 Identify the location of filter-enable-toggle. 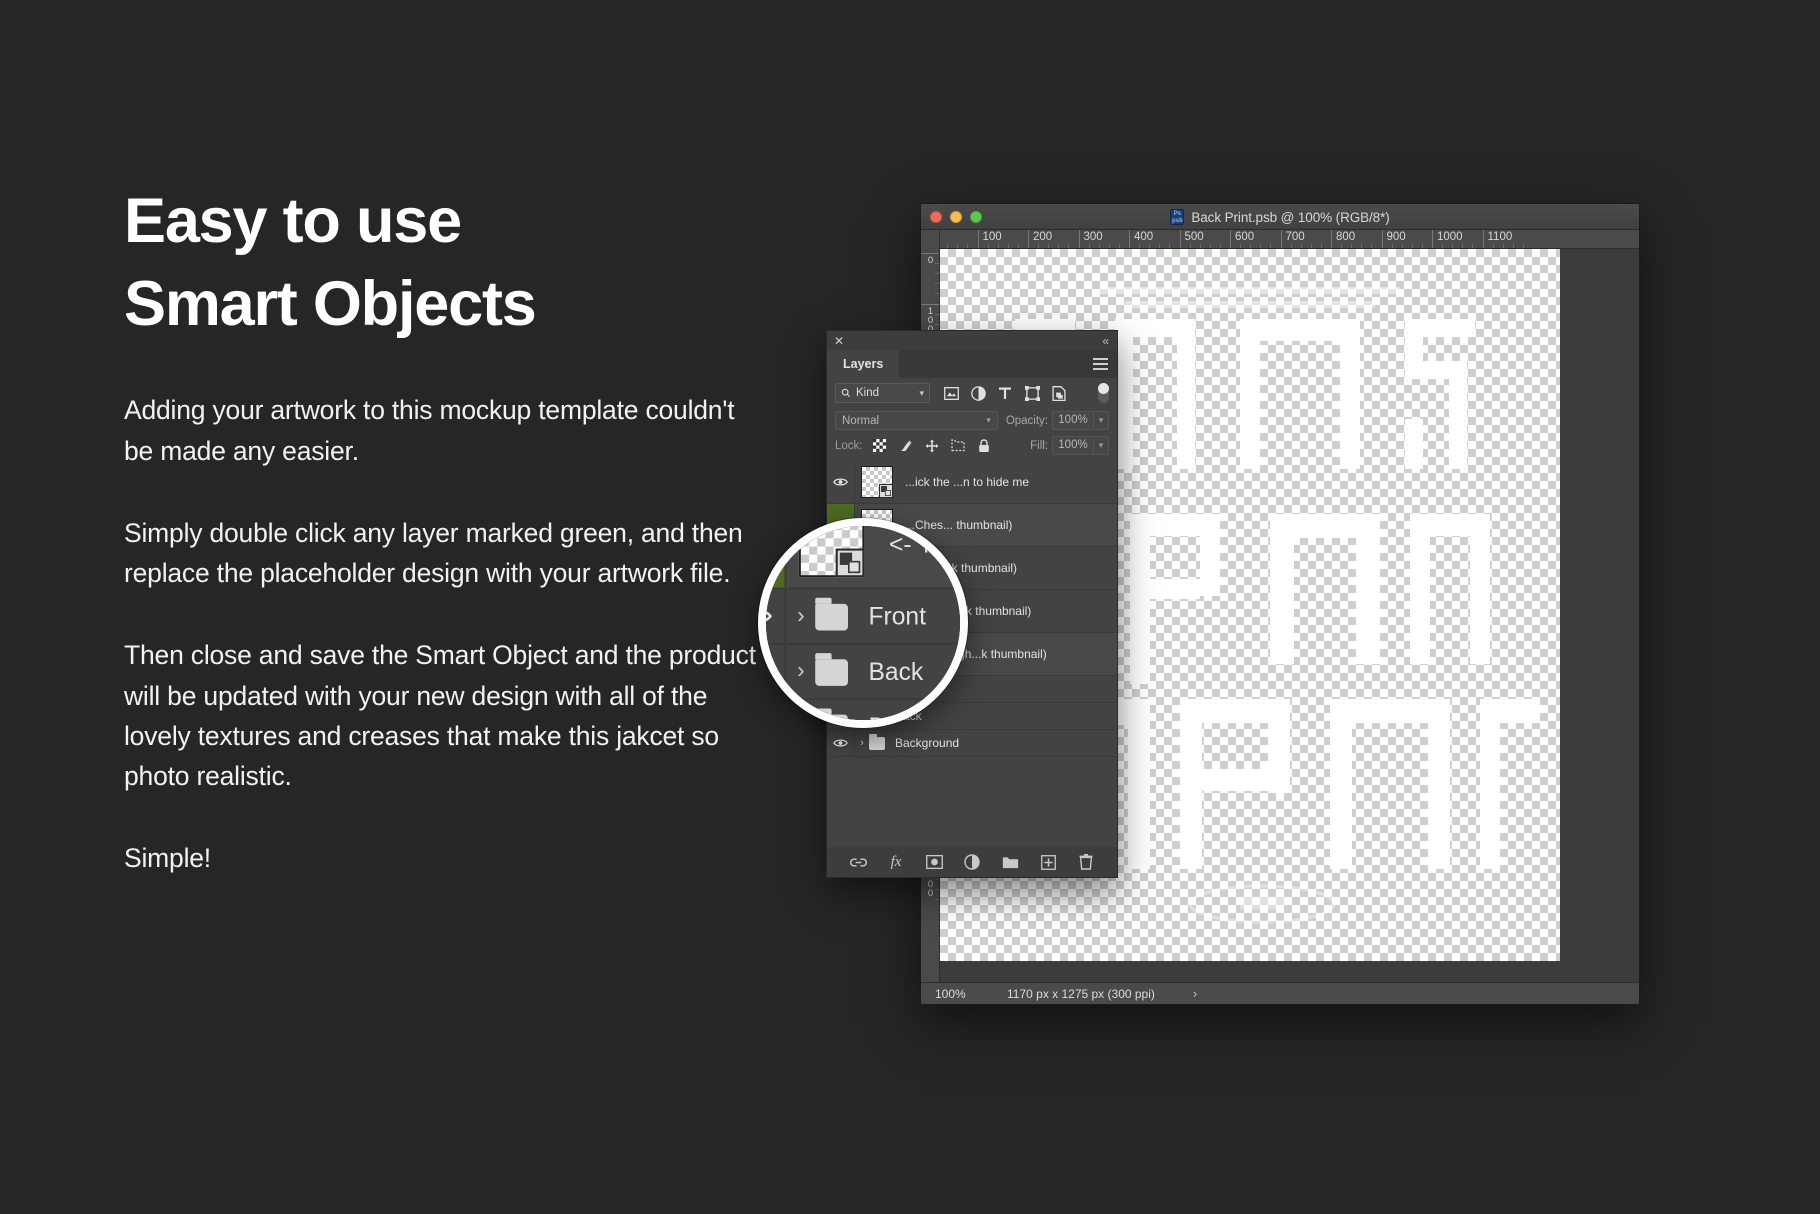
(1103, 393).